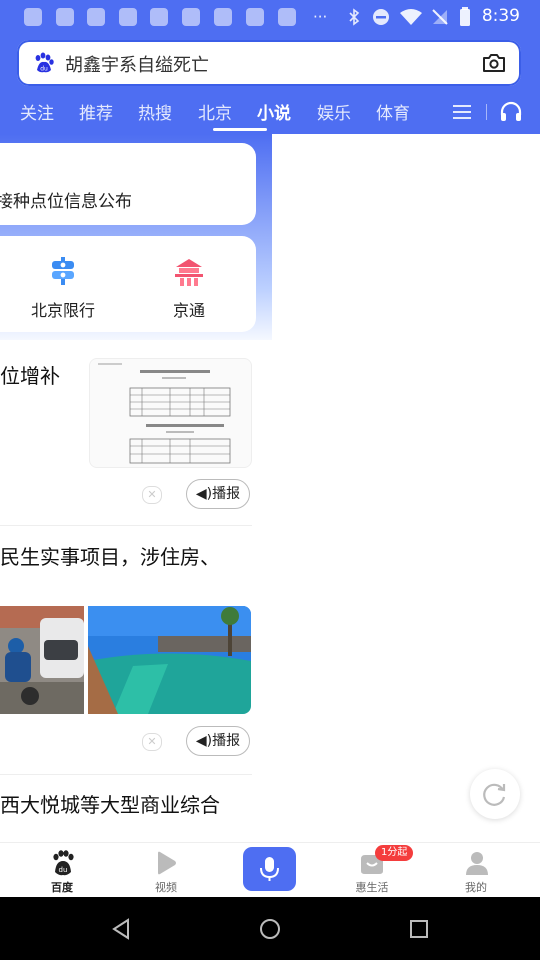 This screenshot has height=960, width=540. Describe the element at coordinates (128, 284) in the screenshot. I see `services-card: 北京限行 京通` at that location.